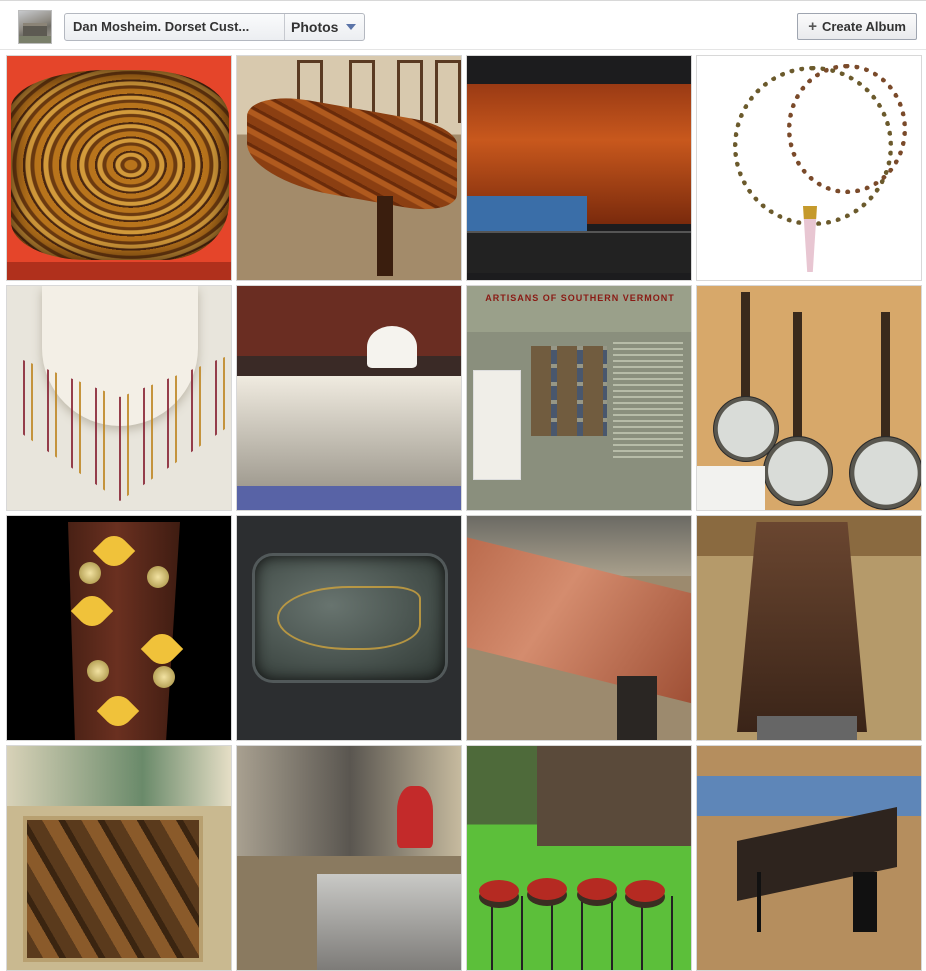 The height and width of the screenshot is (971, 926). I want to click on album-selector: Dan Mosheim. Dorset Cust... Photos, so click(215, 27).